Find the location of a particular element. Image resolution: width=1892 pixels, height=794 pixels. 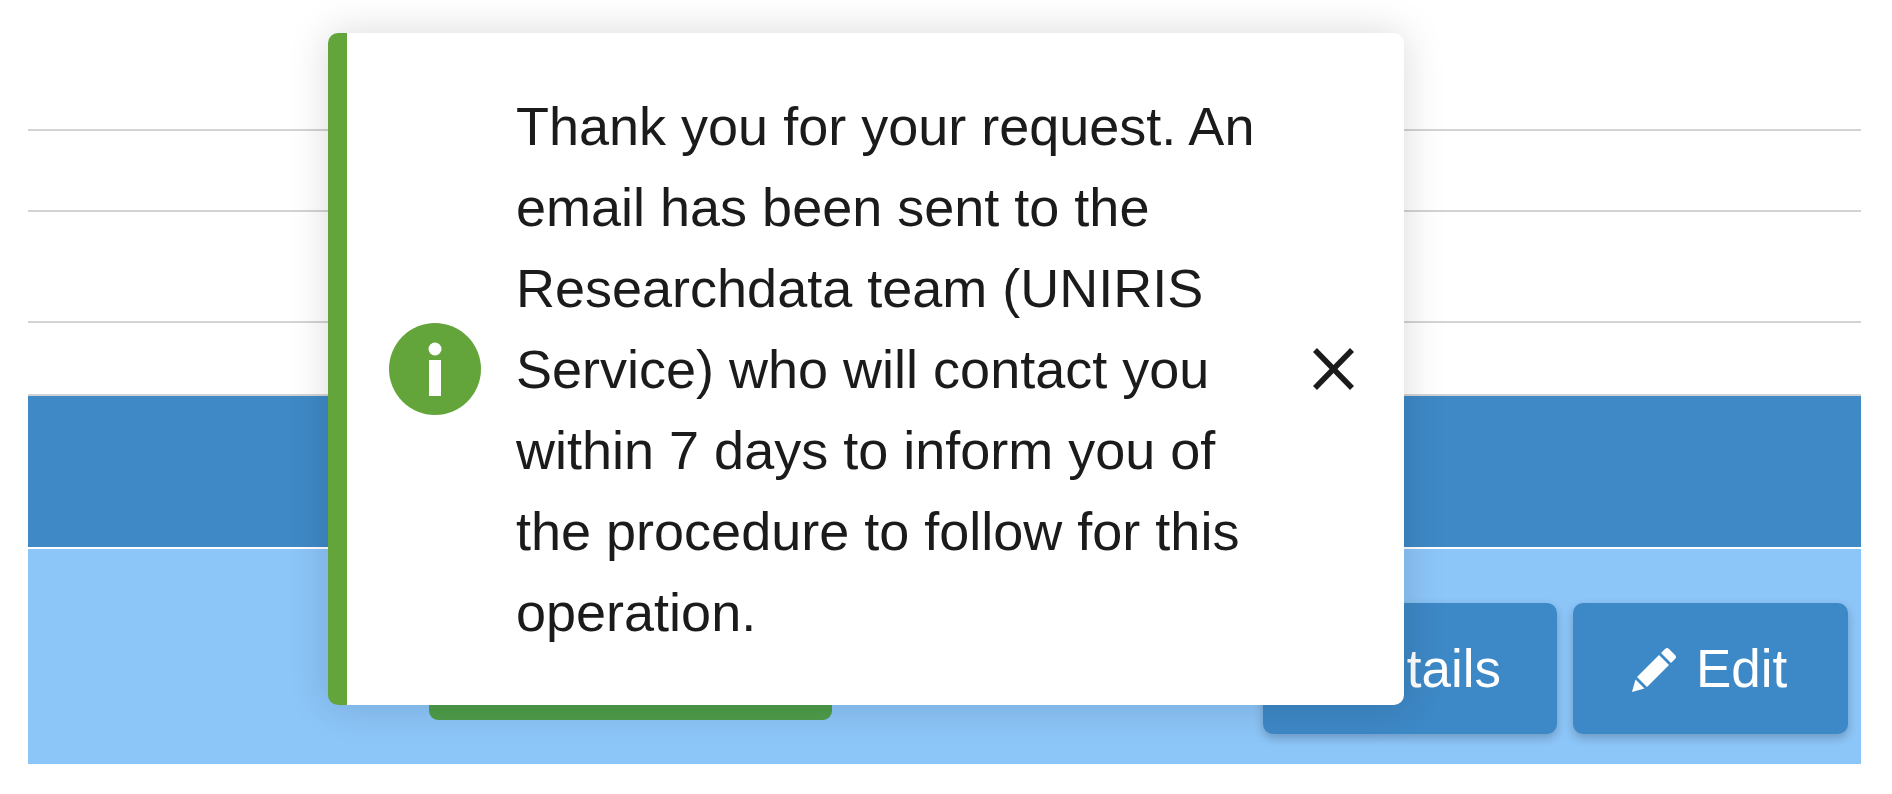

edit-button: Edit is located at coordinates (1710, 668).